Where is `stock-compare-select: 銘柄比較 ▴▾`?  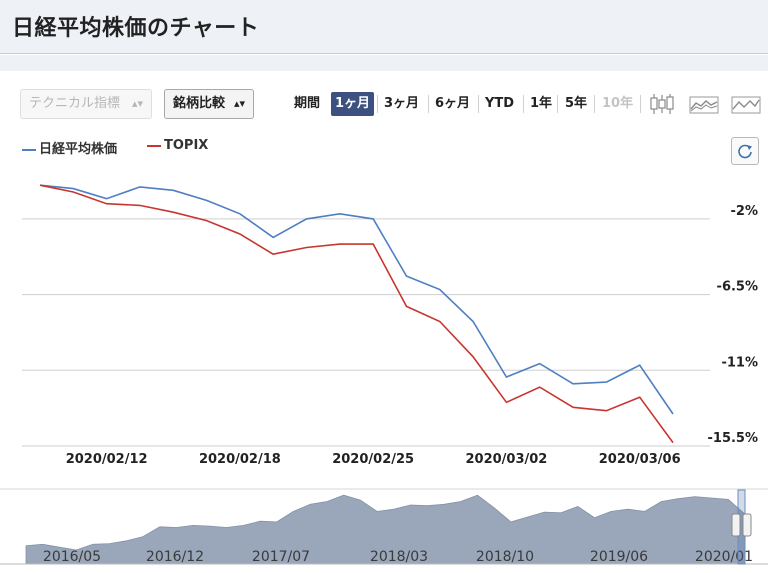
stock-compare-select: 銘柄比較 ▴▾ is located at coordinates (209, 104).